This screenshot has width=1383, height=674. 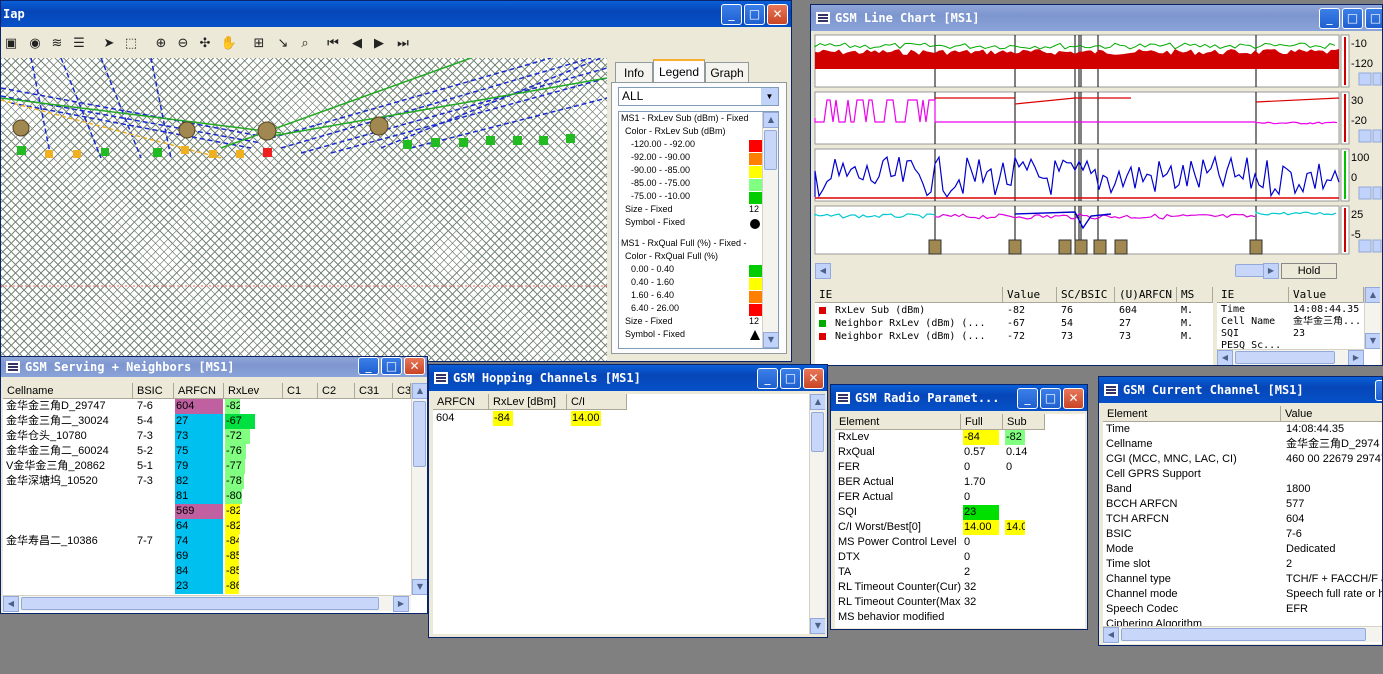 I want to click on col-rxlev: RxLev, so click(x=253, y=391).